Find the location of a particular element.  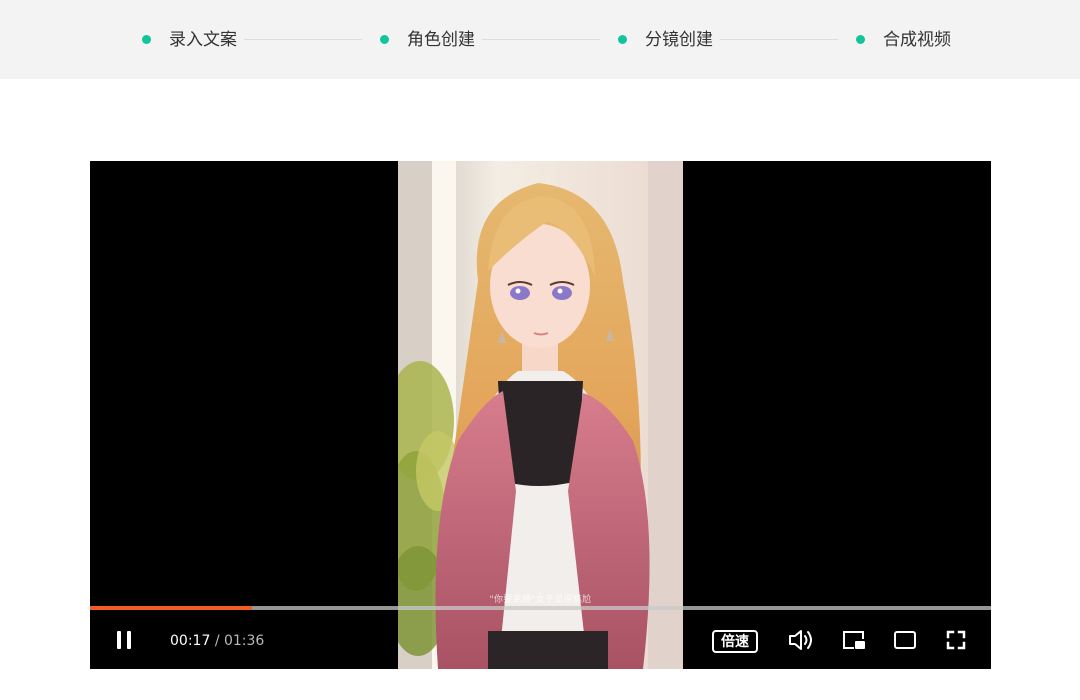

current-time: 00:17 is located at coordinates (190, 641).